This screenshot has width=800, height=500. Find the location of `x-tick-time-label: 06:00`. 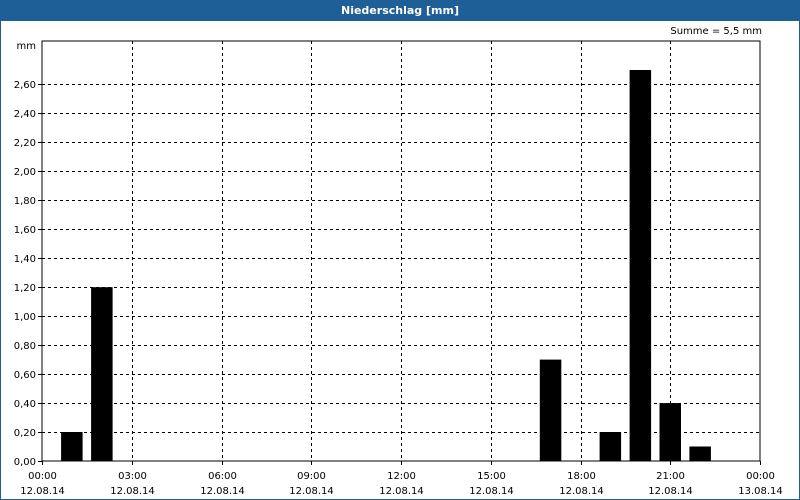

x-tick-time-label: 06:00 is located at coordinates (222, 476).